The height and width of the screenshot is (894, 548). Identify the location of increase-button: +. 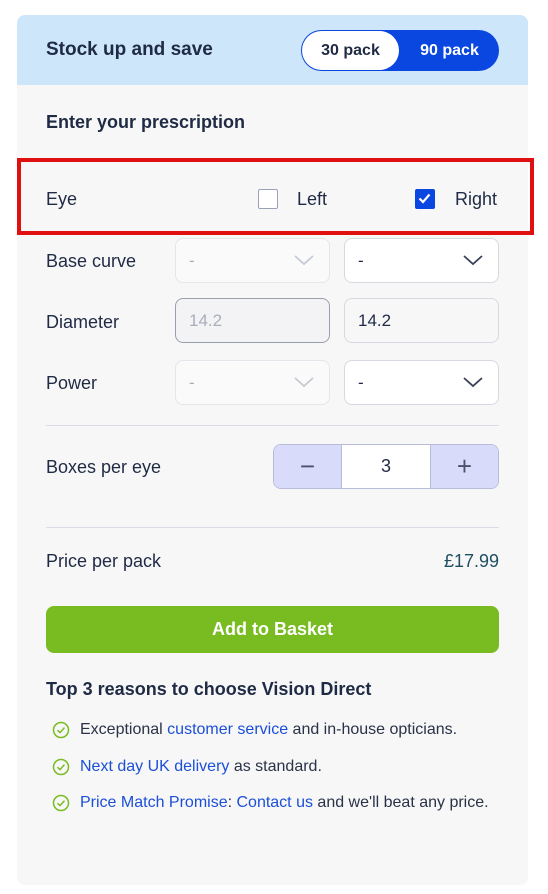
(464, 466).